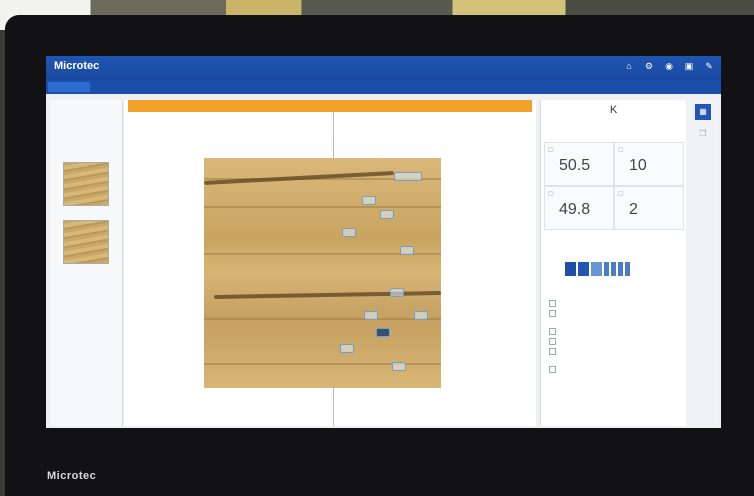 Image resolution: width=754 pixels, height=496 pixels. I want to click on board-view-header, so click(330, 106).